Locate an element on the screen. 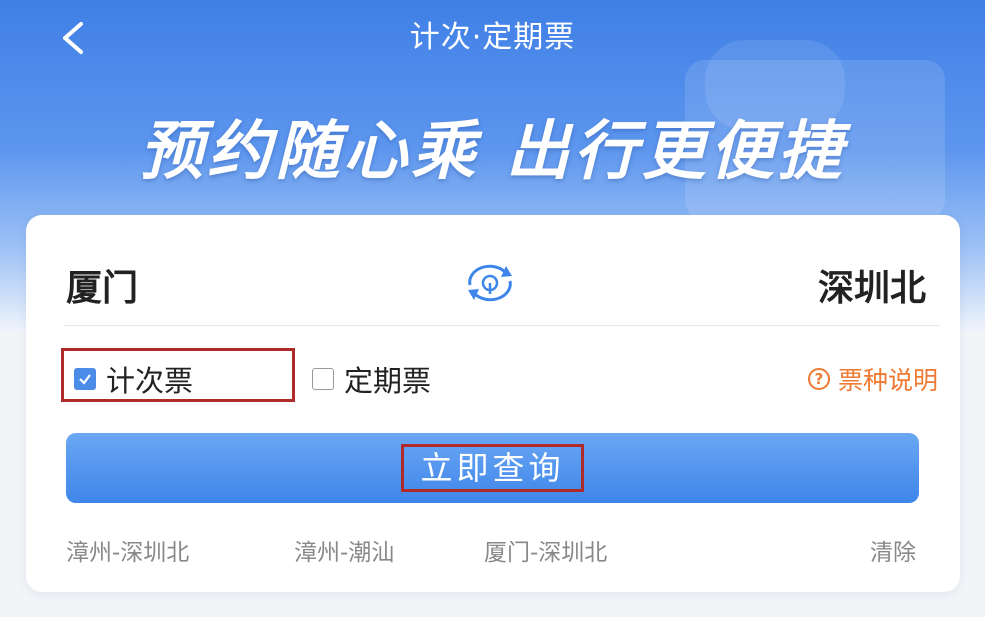 This screenshot has width=985, height=617. history-item: 漳州-潮汕 is located at coordinates (344, 550).